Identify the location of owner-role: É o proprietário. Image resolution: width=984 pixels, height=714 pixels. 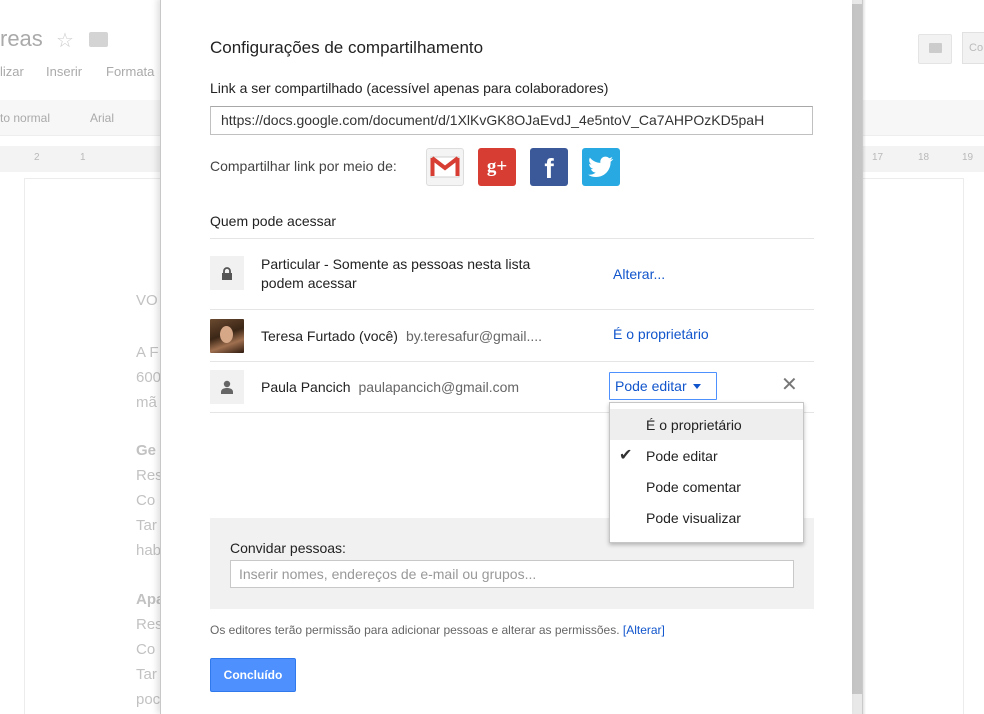
(661, 334).